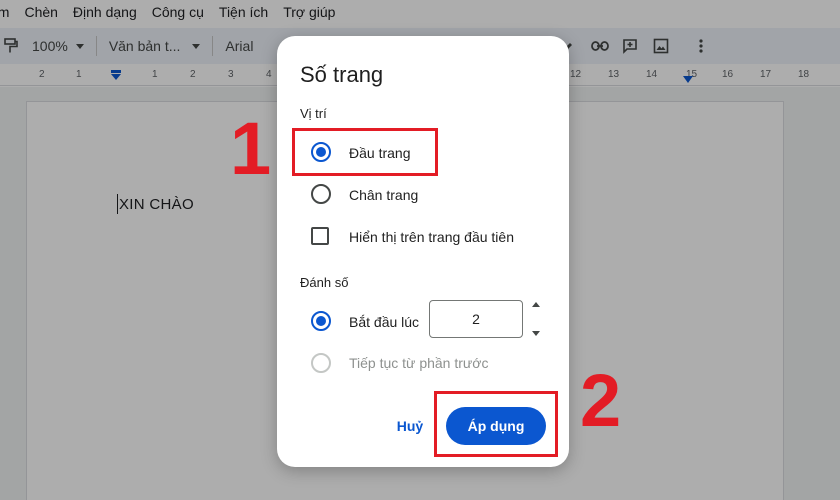 This screenshot has height=500, width=840. Describe the element at coordinates (313, 113) in the screenshot. I see `position-section-label: Vị trí` at that location.